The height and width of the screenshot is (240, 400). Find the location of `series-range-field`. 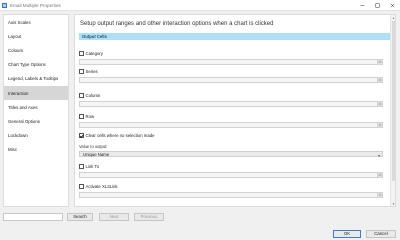

series-range-field is located at coordinates (231, 80).